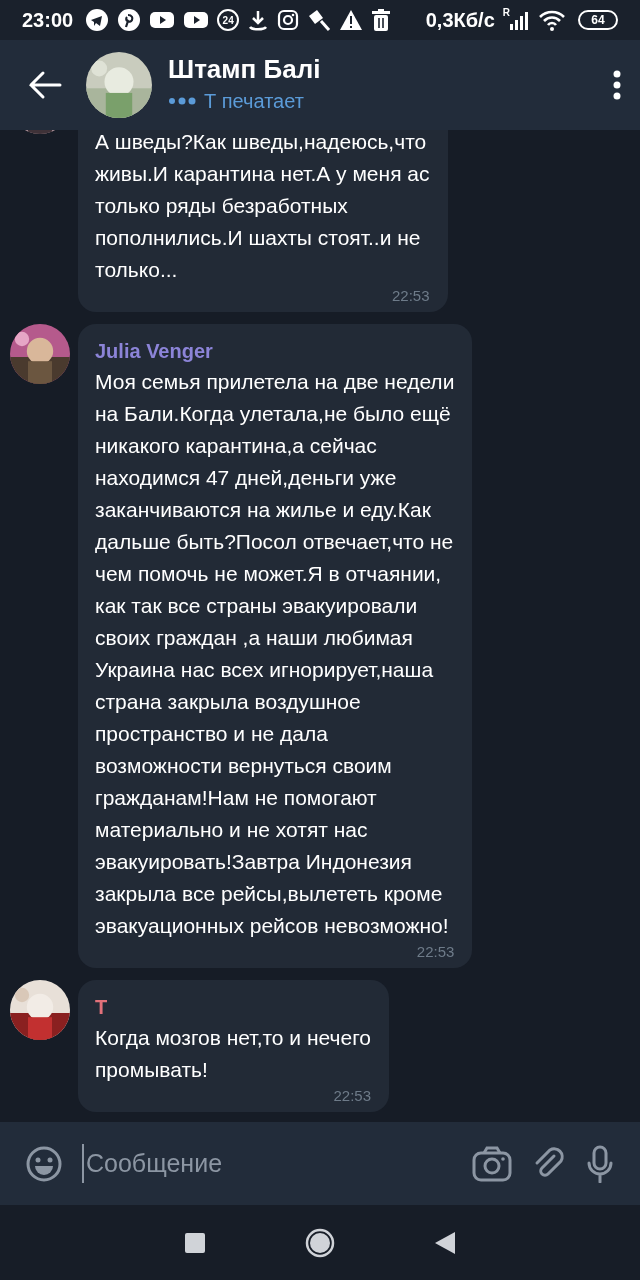 This screenshot has height=1280, width=640. Describe the element at coordinates (445, 1242) in the screenshot. I see `back-nav-icon` at that location.